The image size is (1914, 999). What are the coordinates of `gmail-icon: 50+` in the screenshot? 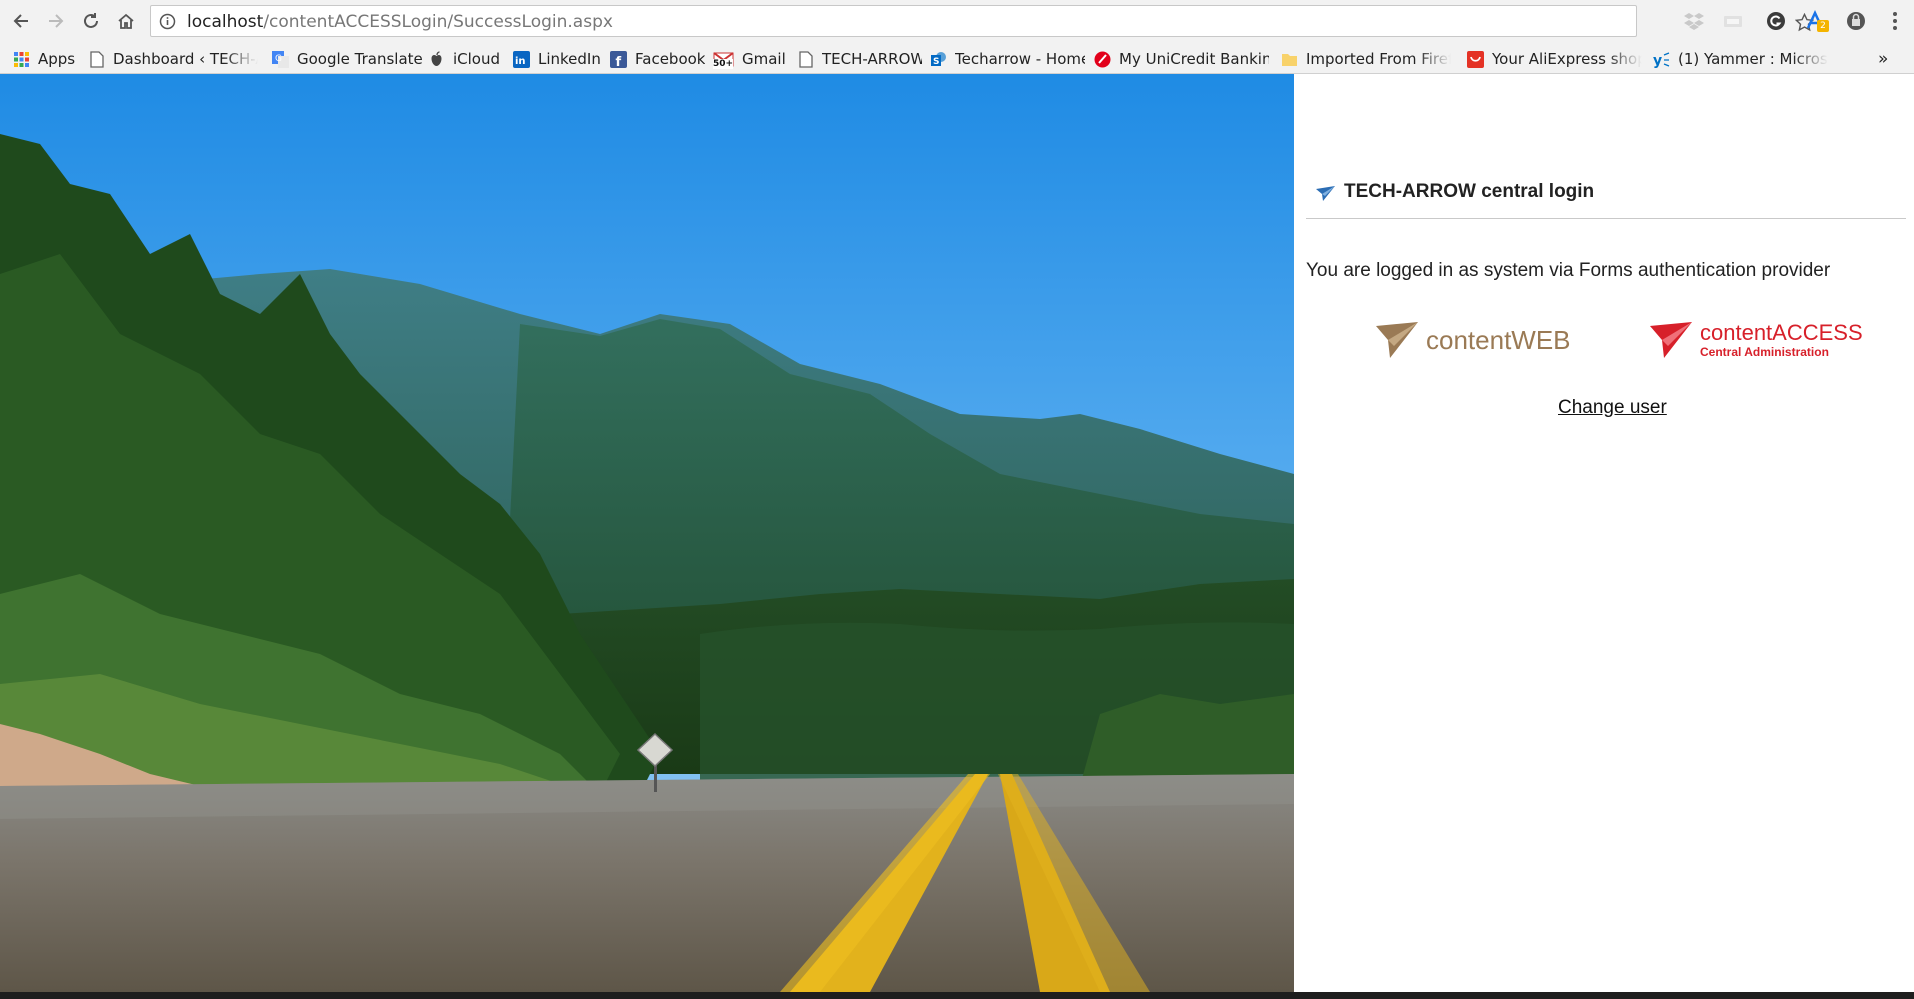 It's located at (723, 60).